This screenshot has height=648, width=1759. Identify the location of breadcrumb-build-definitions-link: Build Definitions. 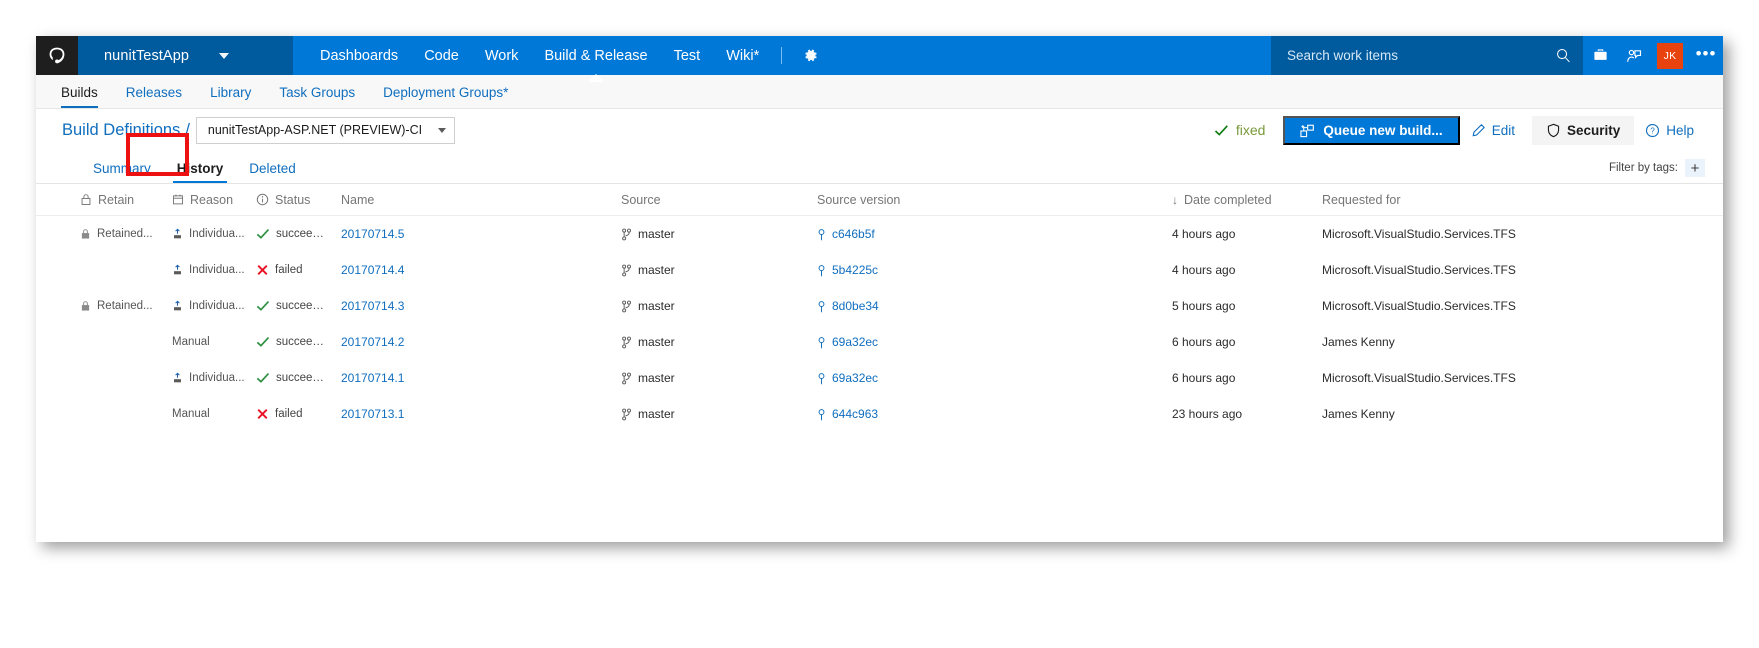
(121, 130).